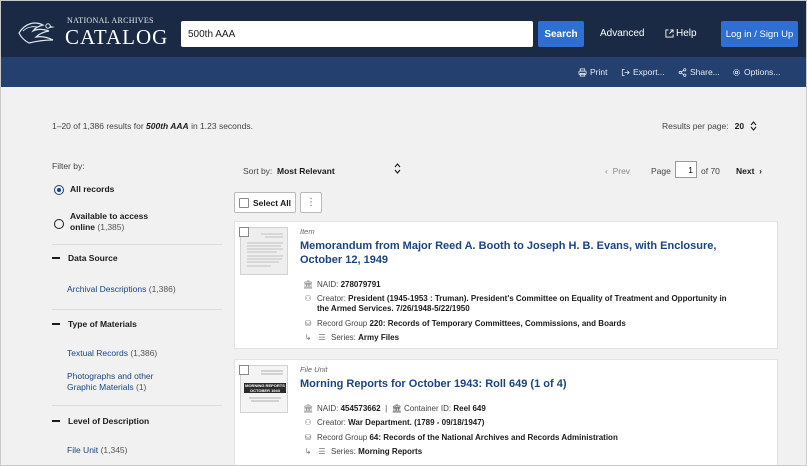 The width and height of the screenshot is (807, 466). I want to click on logo-title: CATALOG, so click(117, 37).